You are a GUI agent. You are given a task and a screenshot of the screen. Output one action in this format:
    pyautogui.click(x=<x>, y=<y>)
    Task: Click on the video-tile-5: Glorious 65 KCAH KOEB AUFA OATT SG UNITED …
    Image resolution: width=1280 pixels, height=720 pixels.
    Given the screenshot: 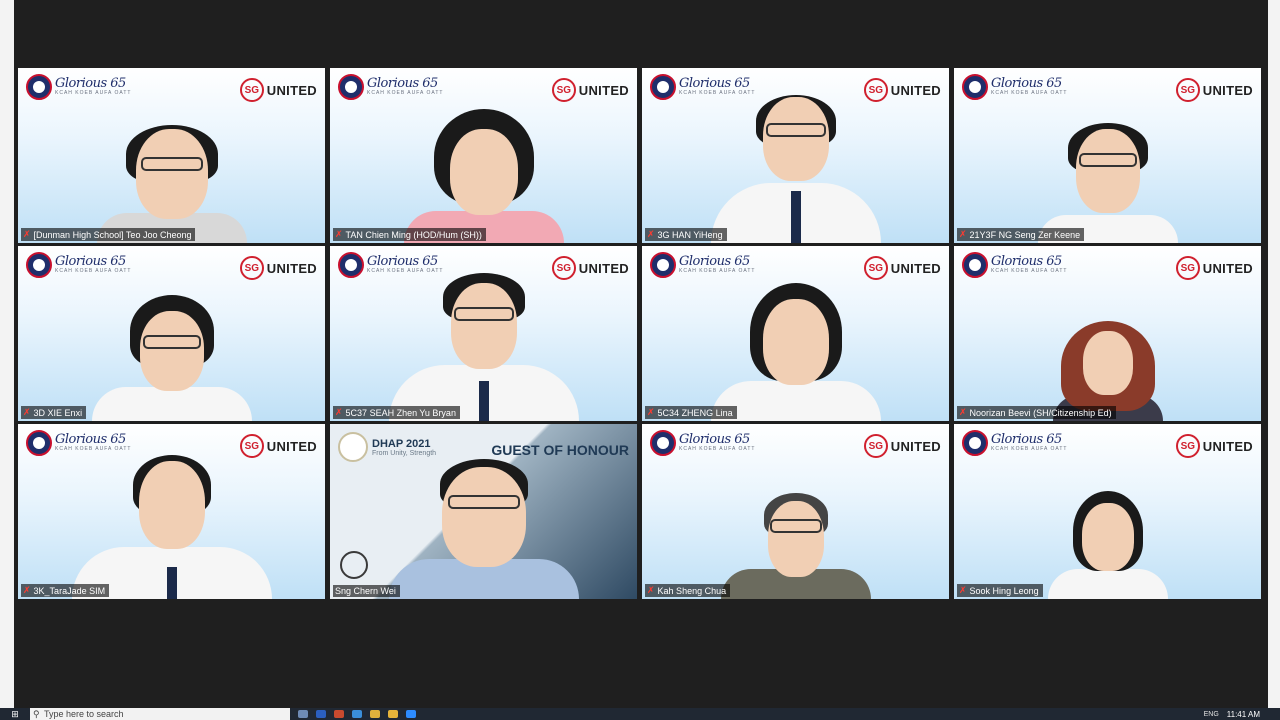 What is the action you would take?
    pyautogui.click(x=171, y=333)
    